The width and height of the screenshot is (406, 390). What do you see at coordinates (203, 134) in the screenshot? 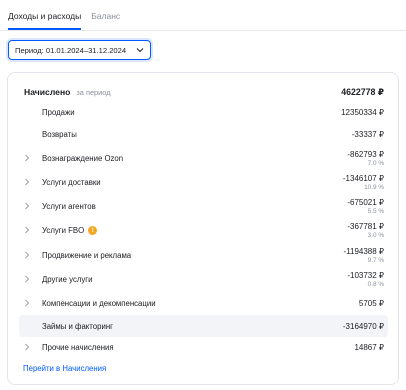
I see `accrual-row: Возвраты -33337 ₽` at bounding box center [203, 134].